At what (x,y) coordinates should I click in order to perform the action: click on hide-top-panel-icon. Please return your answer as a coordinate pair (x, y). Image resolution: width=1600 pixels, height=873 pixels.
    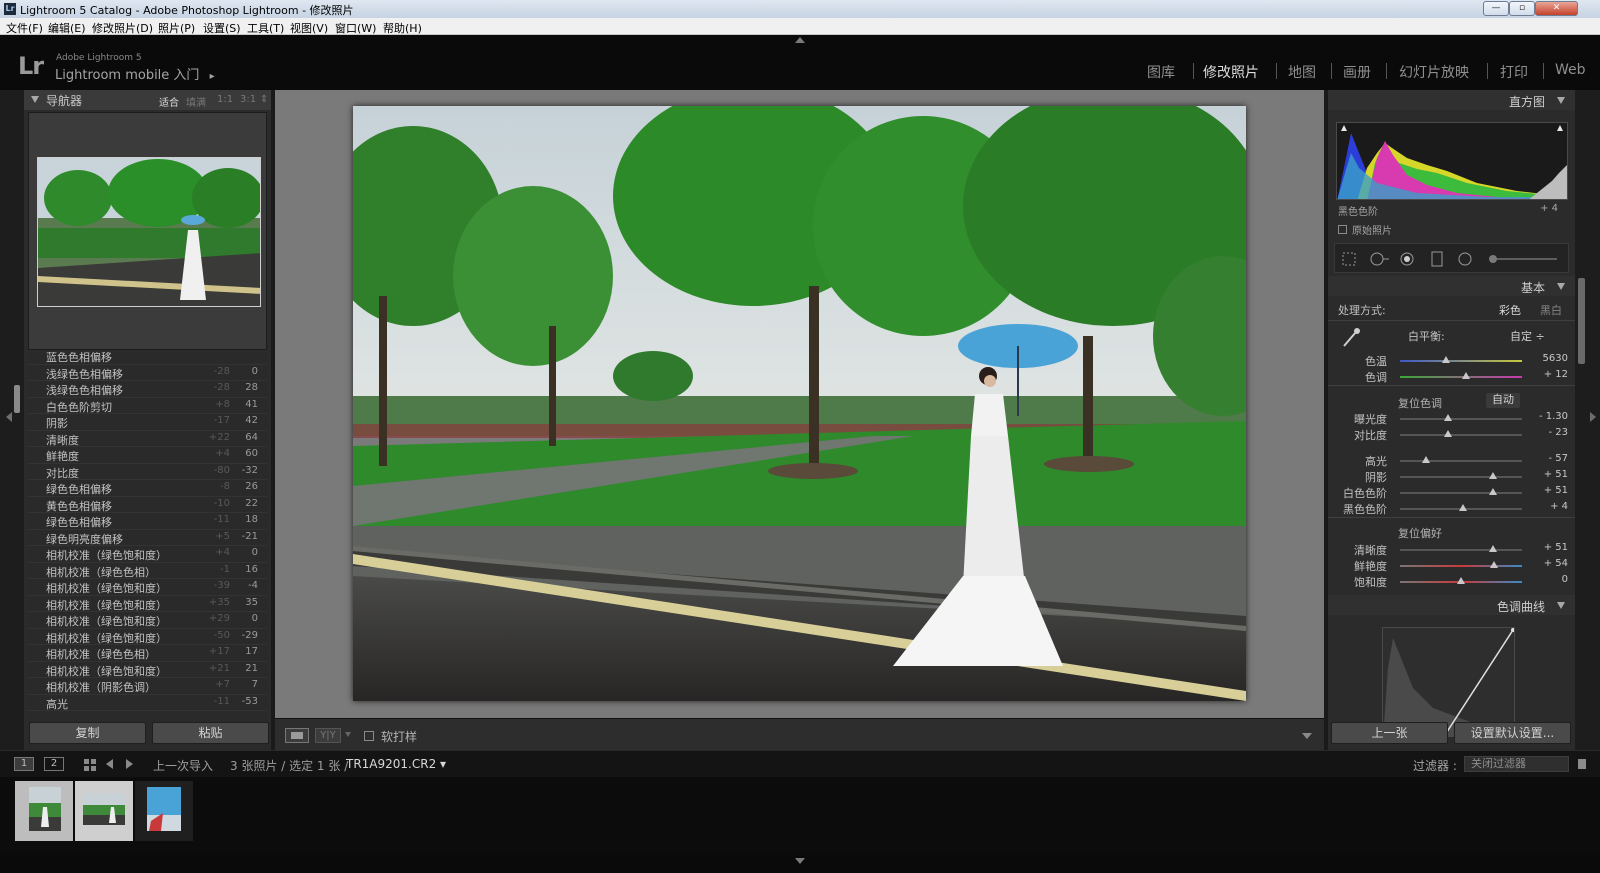
    Looking at the image, I should click on (800, 40).